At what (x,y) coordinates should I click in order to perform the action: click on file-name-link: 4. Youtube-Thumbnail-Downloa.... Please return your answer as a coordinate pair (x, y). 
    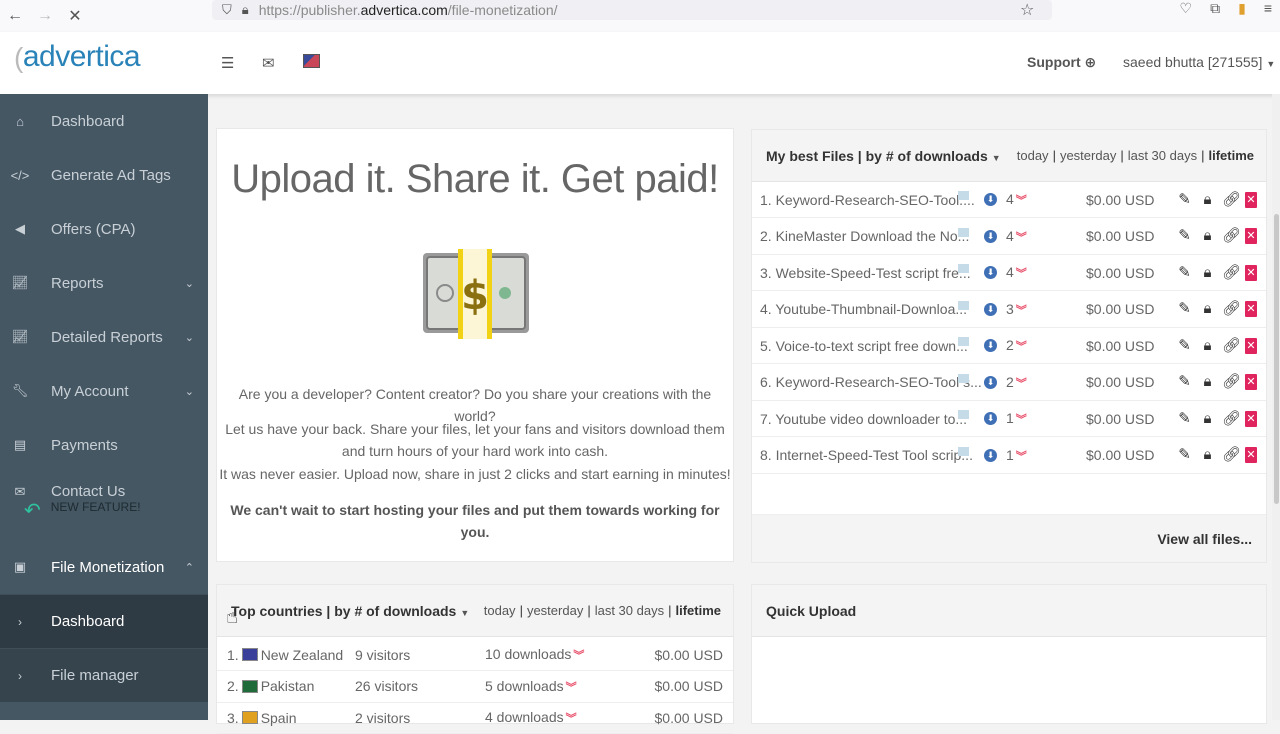
    Looking at the image, I should click on (863, 309).